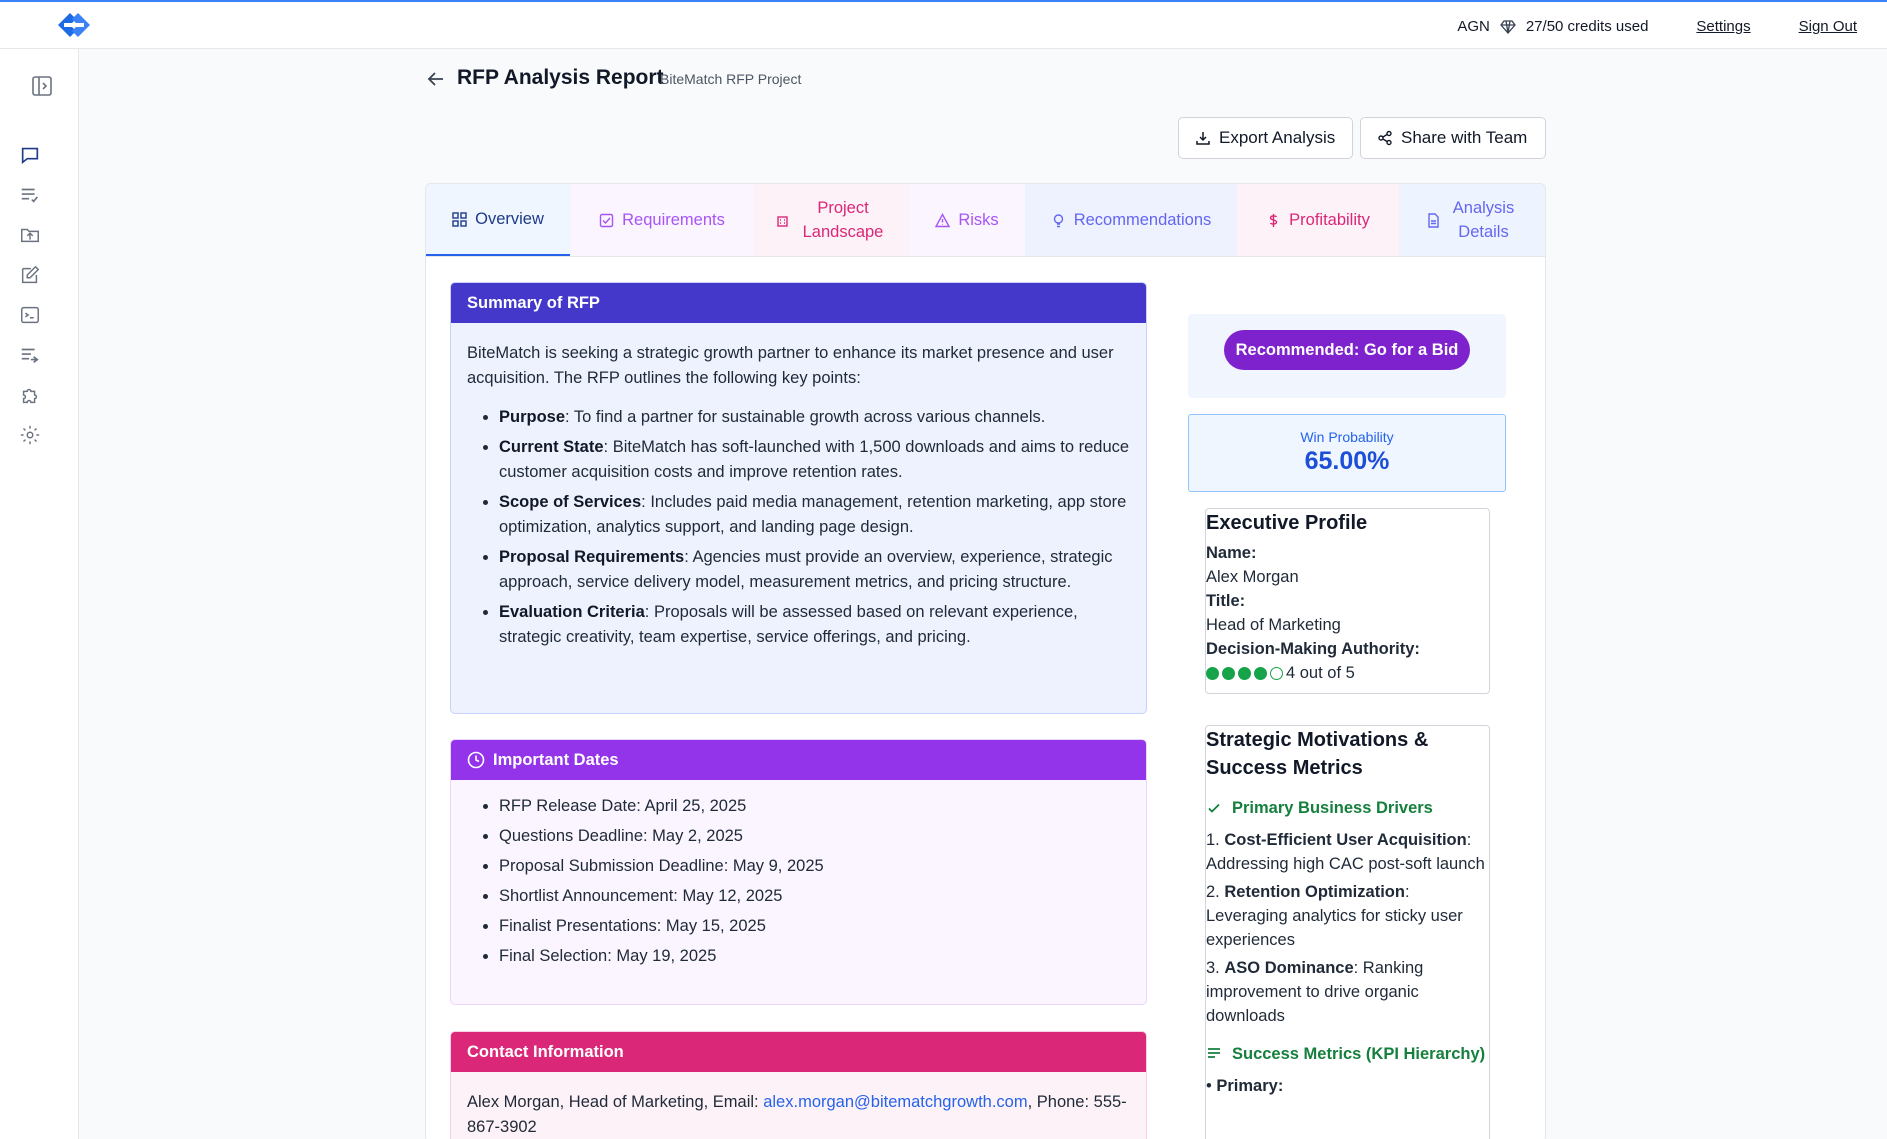 This screenshot has width=1887, height=1139. I want to click on list-arrow-icon, so click(30, 355).